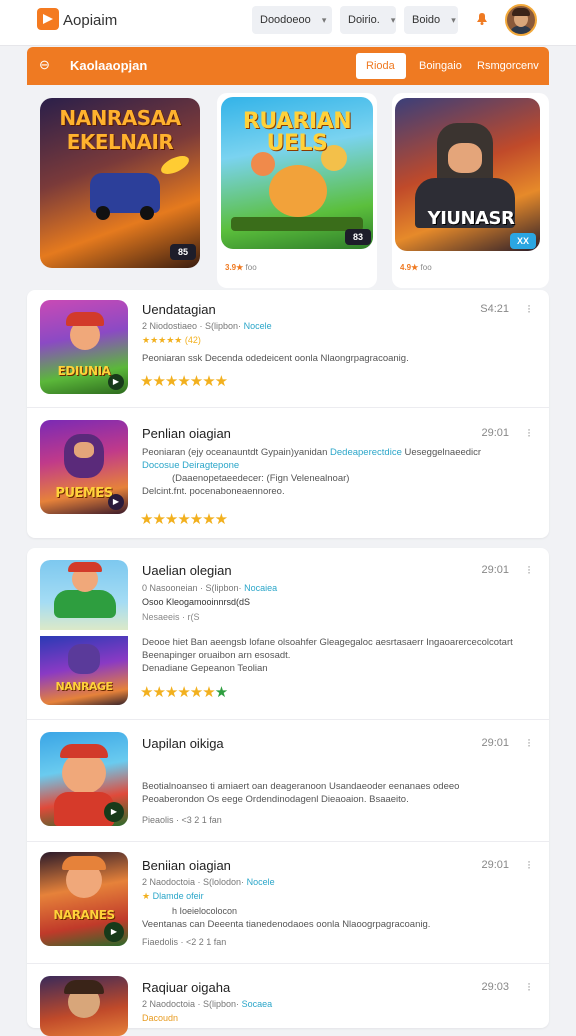 The height and width of the screenshot is (1036, 576). Describe the element at coordinates (210, 588) in the screenshot. I see `game-meta: 0 Nasooneian · S(lipbon· Nocaiea` at that location.